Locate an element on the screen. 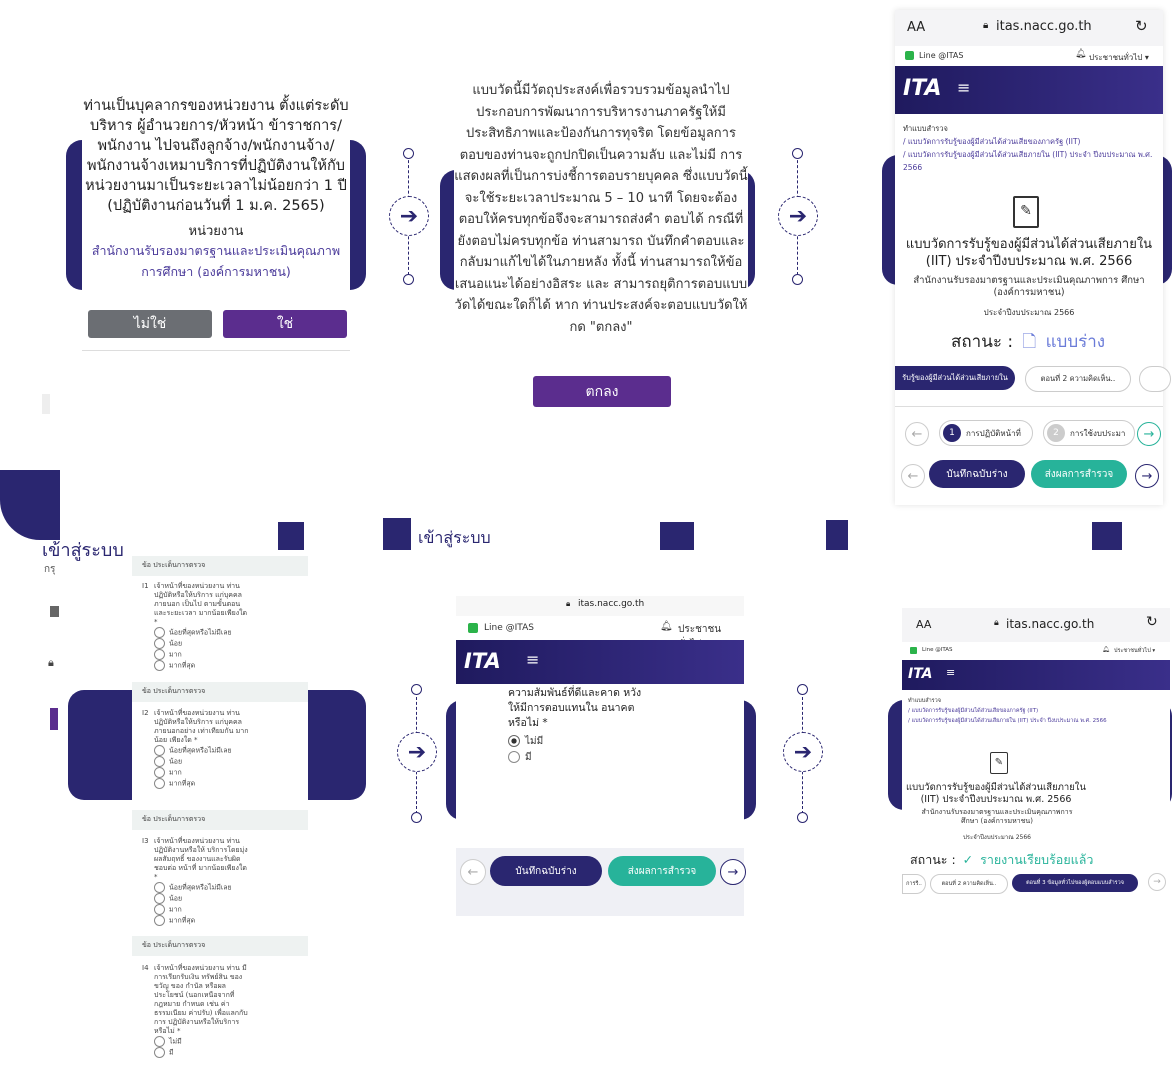 The image size is (1176, 1079). option-none: ไม่มี is located at coordinates (525, 741).